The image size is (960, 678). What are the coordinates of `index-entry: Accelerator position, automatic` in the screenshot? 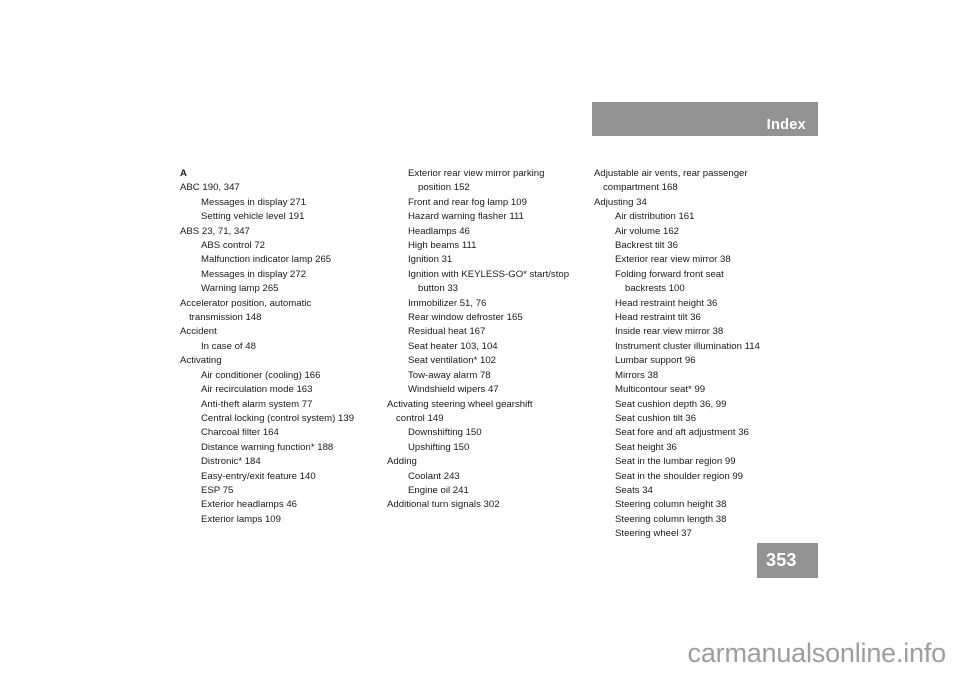 It's located at (246, 303).